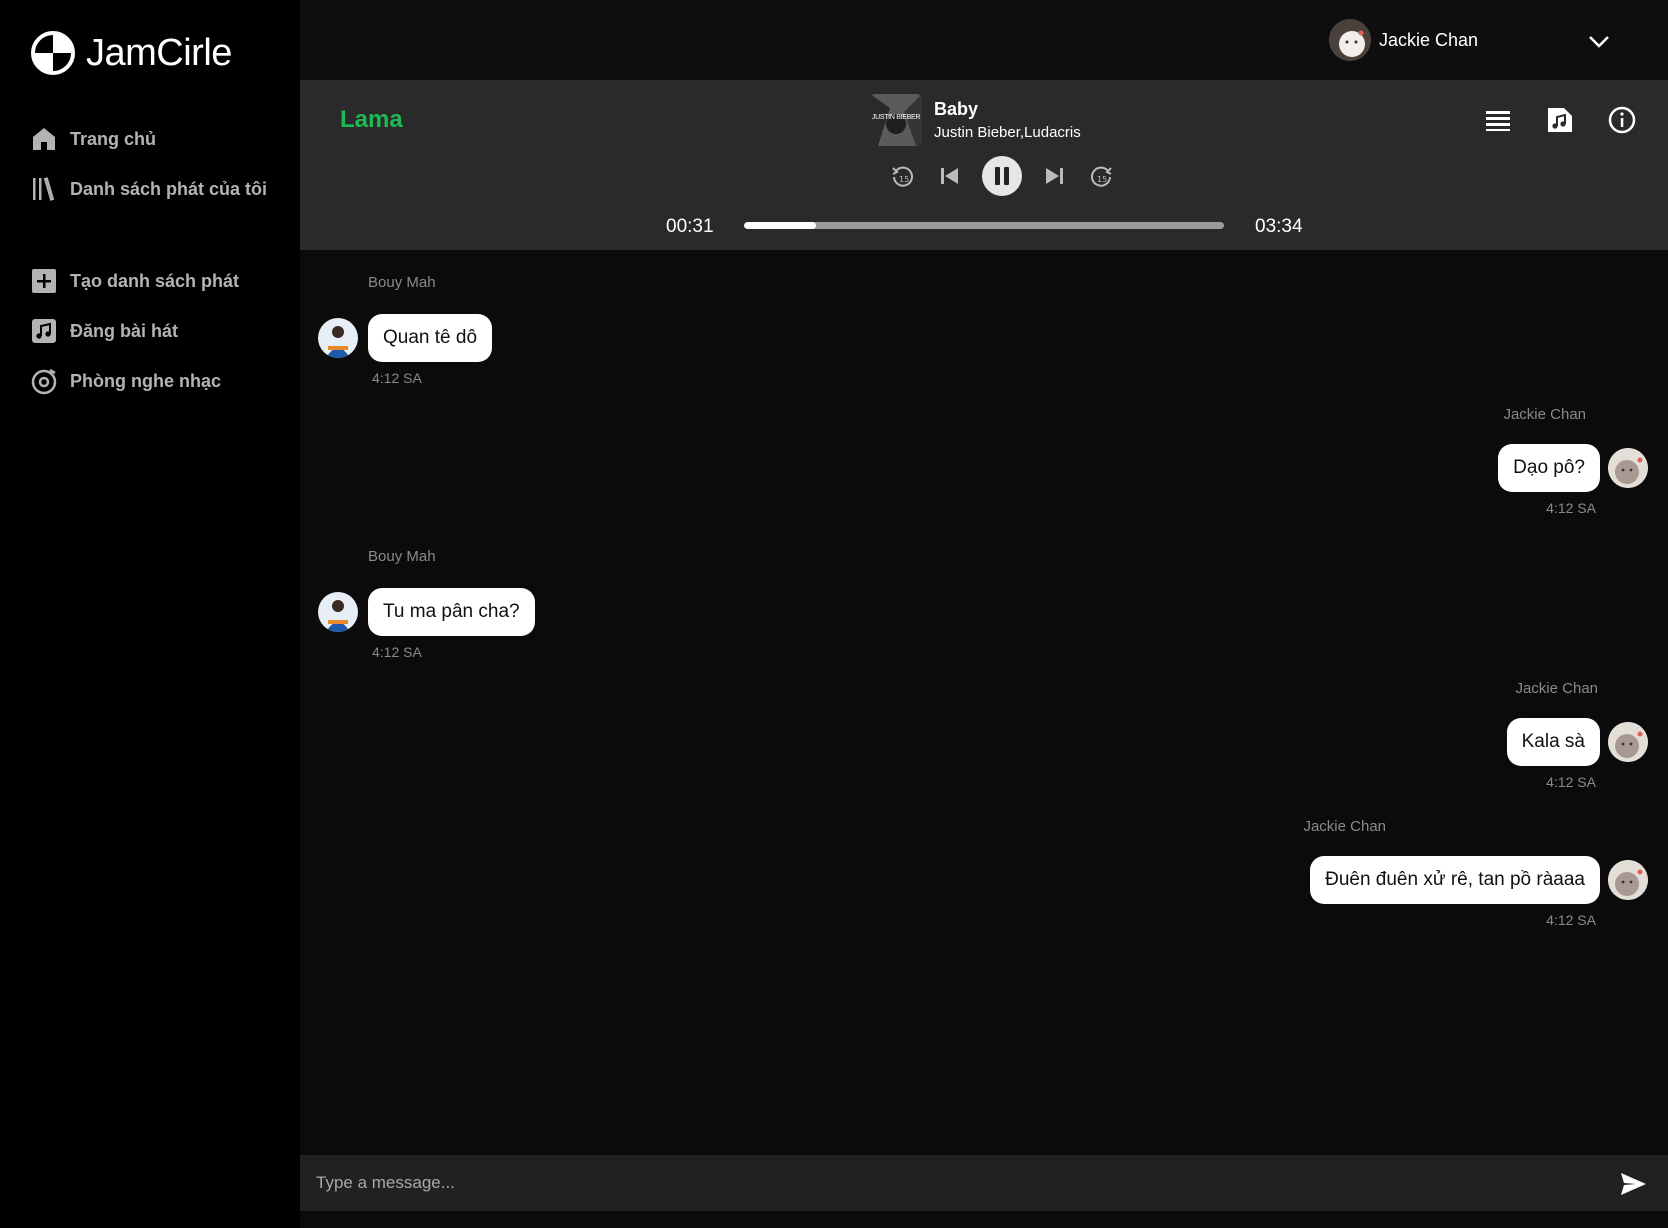 Image resolution: width=1668 pixels, height=1228 pixels. What do you see at coordinates (44, 281) in the screenshot?
I see `plus-square-icon` at bounding box center [44, 281].